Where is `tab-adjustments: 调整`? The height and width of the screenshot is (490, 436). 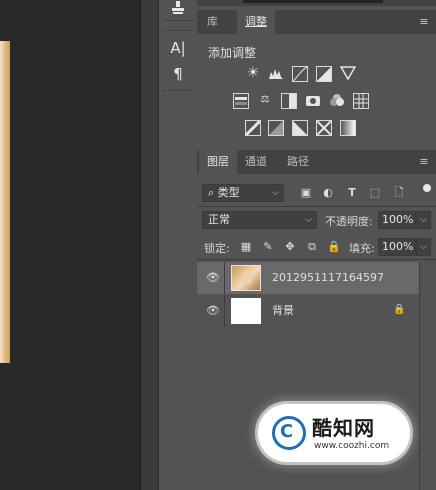 tab-adjustments: 调整 is located at coordinates (256, 22).